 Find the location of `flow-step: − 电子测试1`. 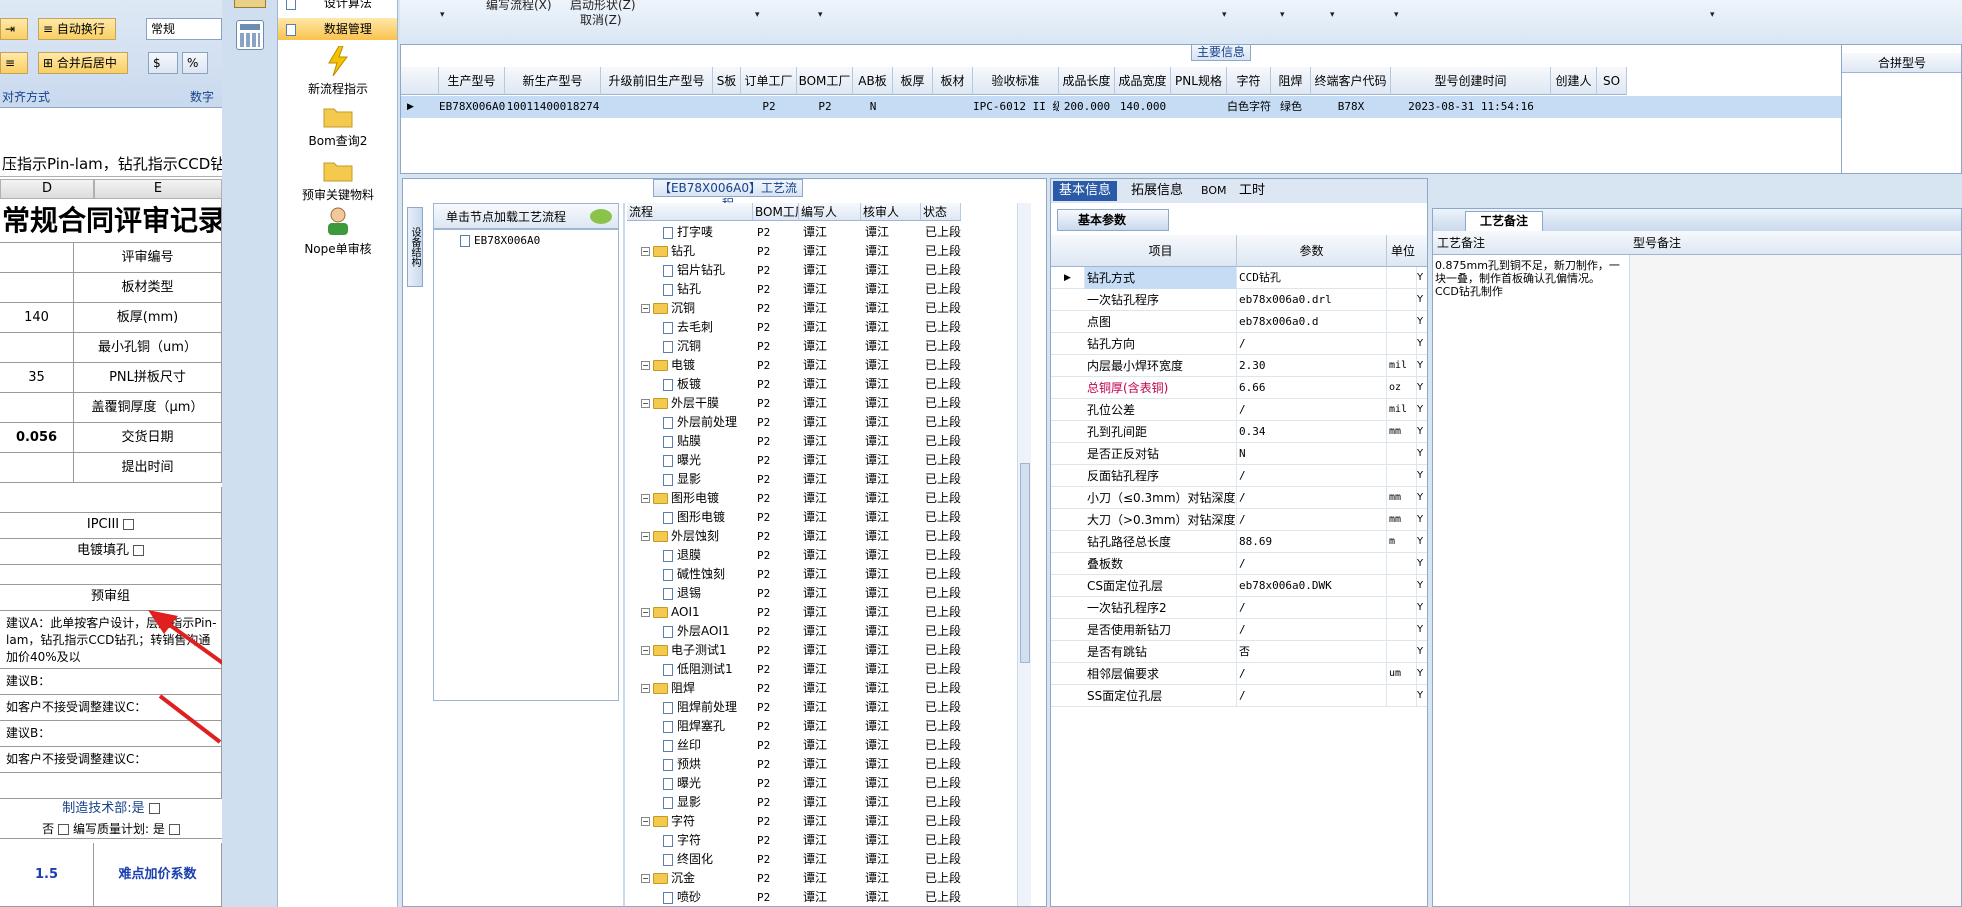

flow-step: − 电子测试1 is located at coordinates (697, 650).